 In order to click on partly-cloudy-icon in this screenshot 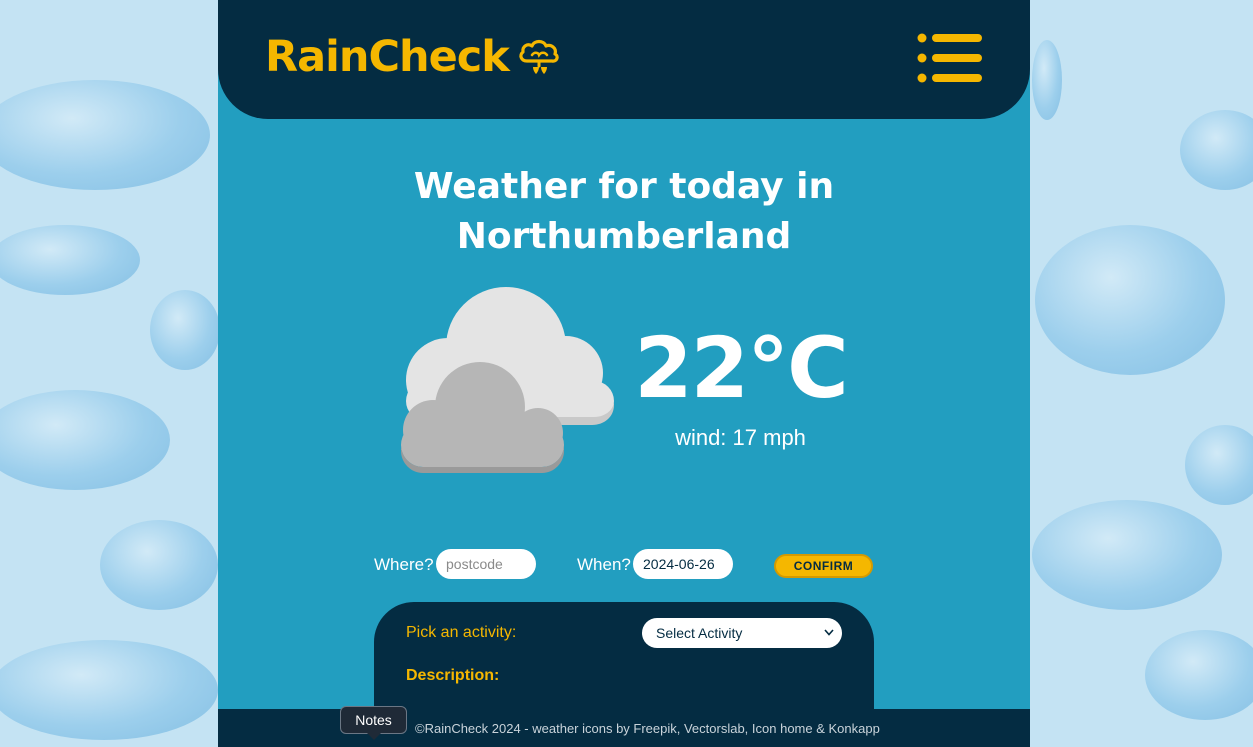, I will do `click(507, 380)`.